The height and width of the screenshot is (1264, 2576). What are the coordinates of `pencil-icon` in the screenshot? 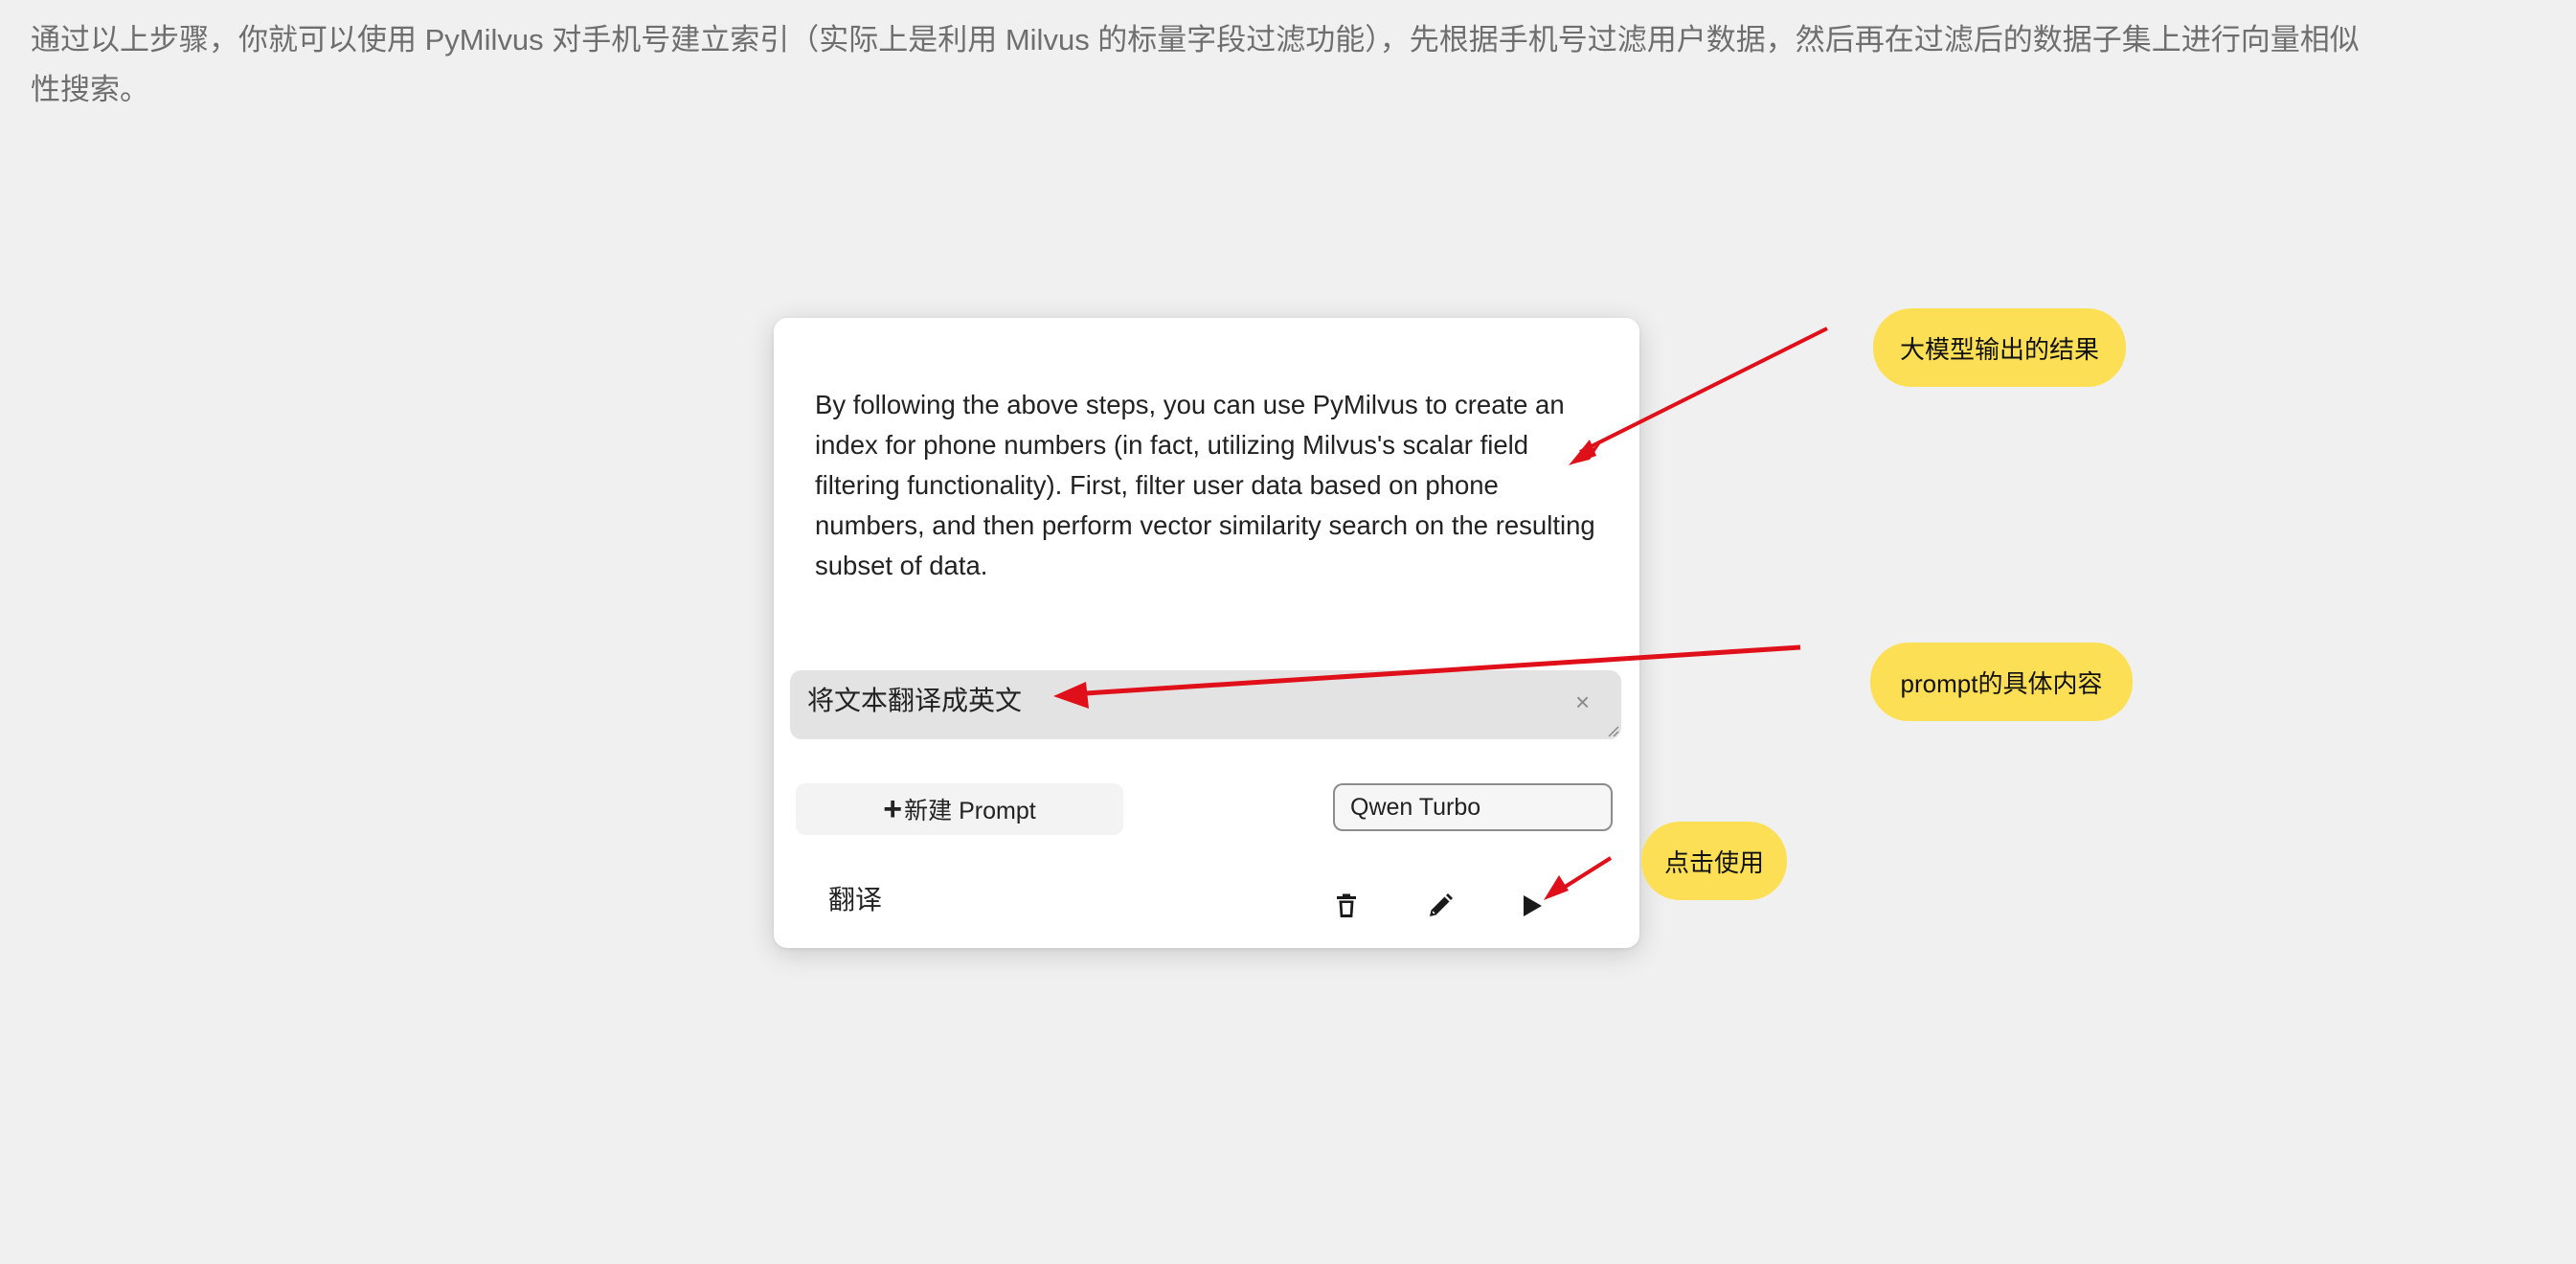 It's located at (1441, 904).